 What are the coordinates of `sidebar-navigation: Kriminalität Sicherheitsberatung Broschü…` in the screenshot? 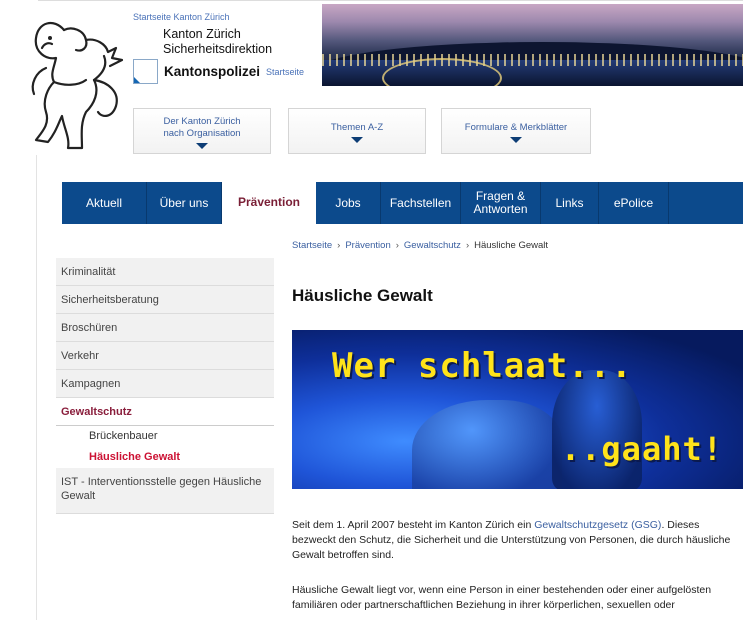 It's located at (165, 386).